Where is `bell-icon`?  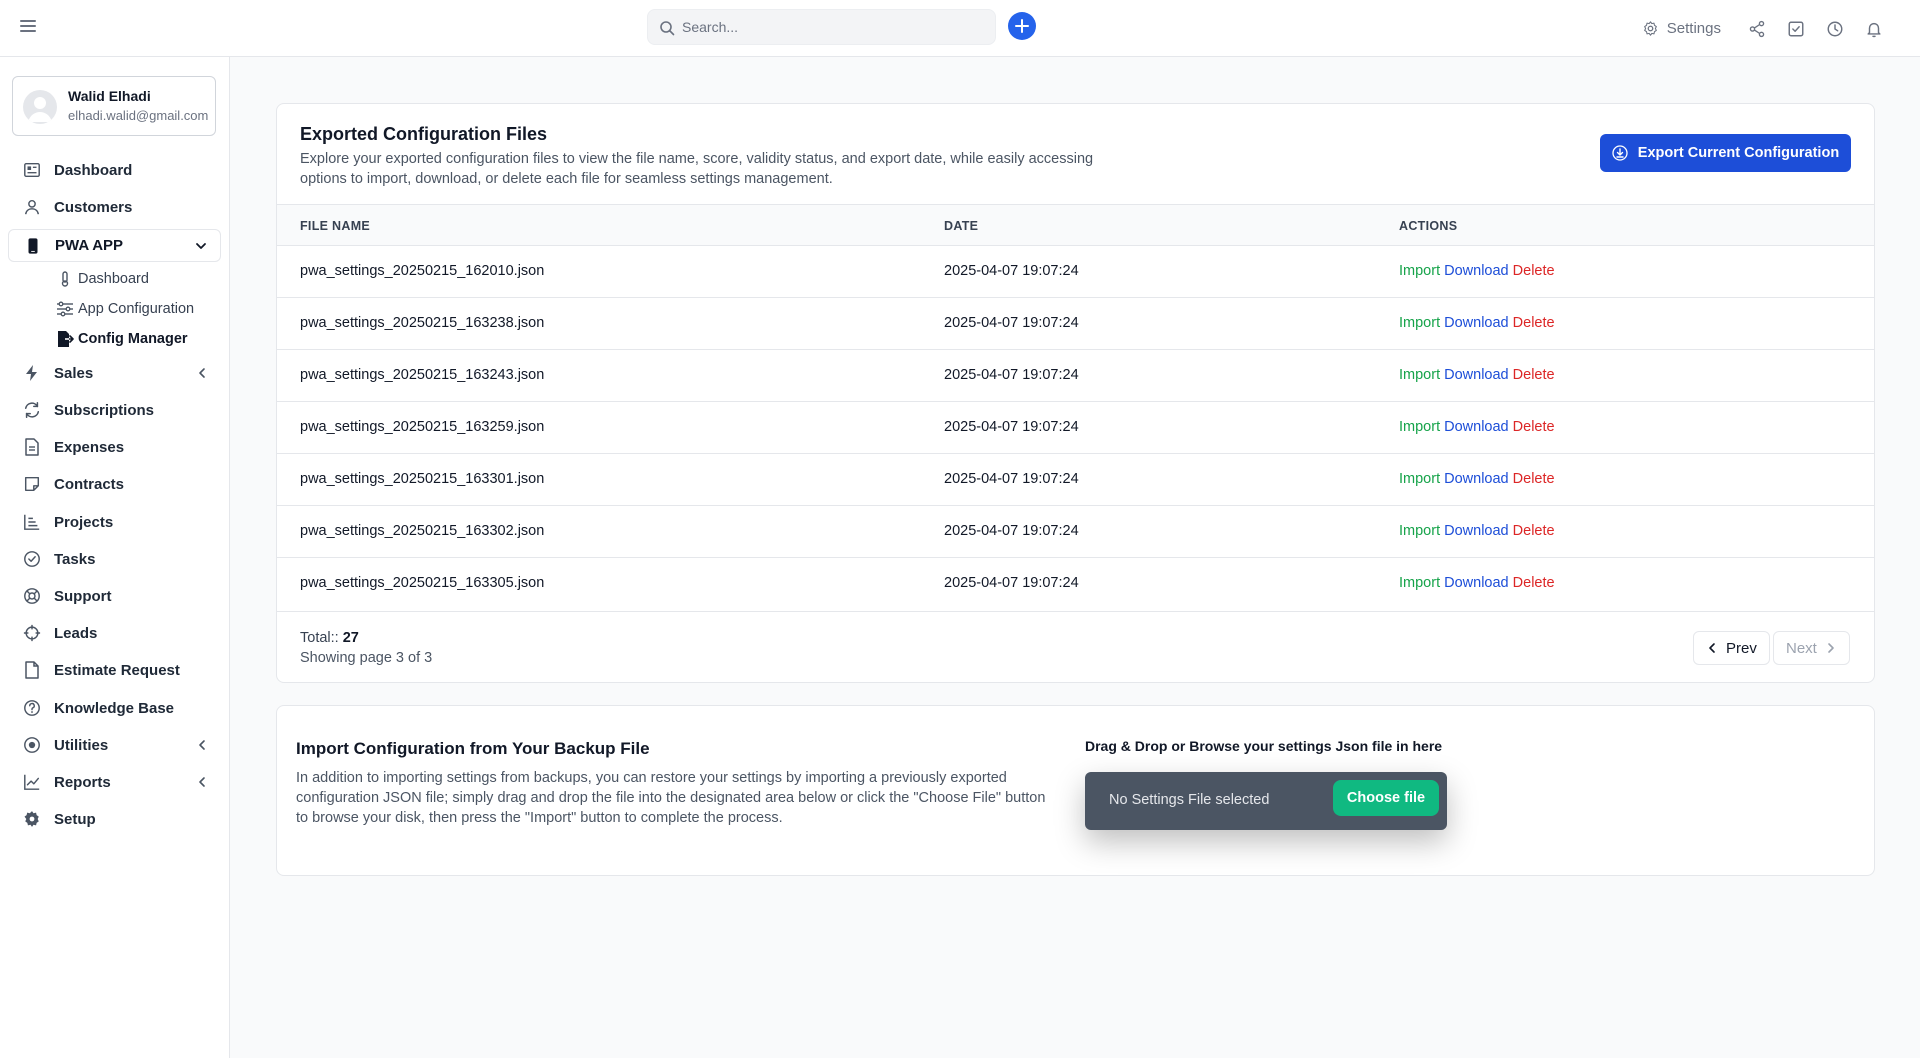
bell-icon is located at coordinates (1874, 29).